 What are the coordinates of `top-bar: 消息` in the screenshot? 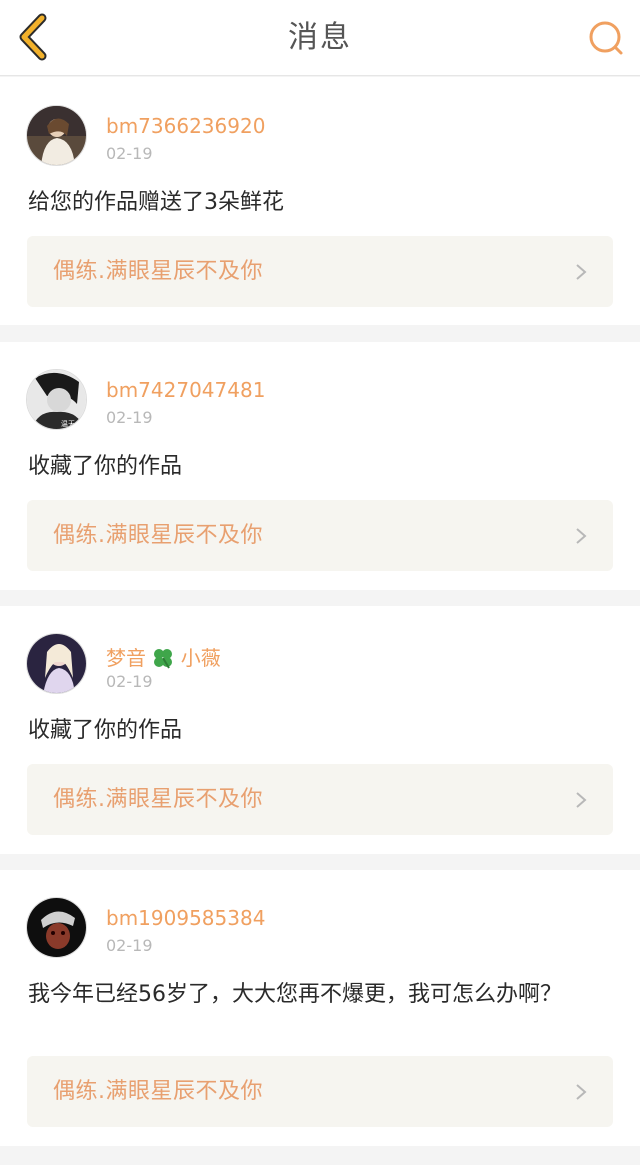 It's located at (320, 38).